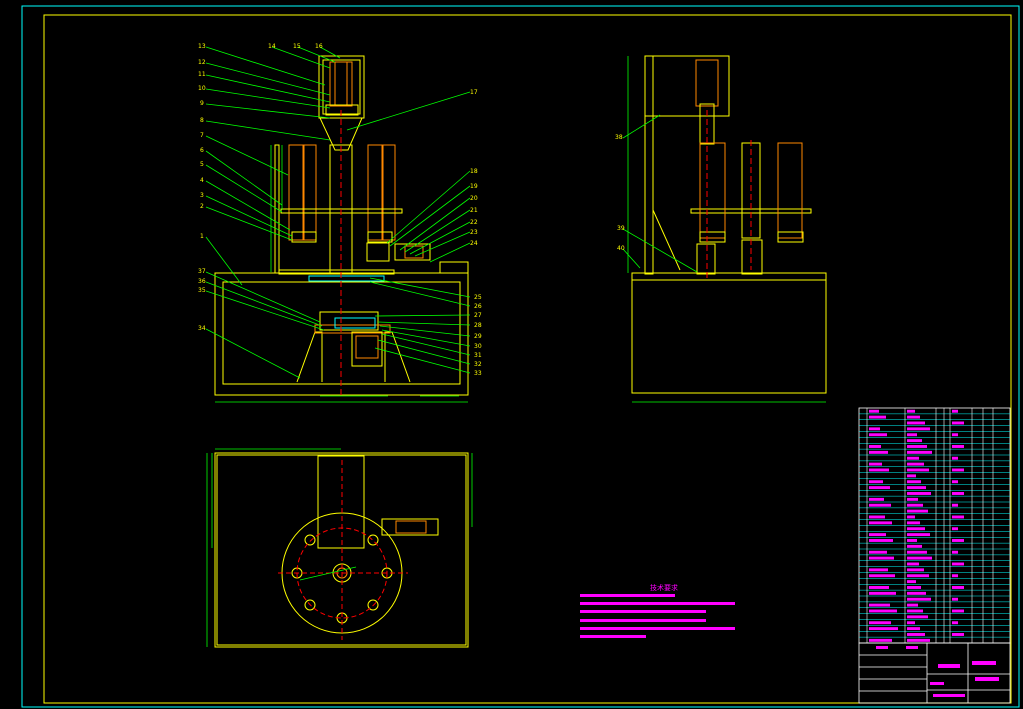 This screenshot has height=709, width=1023. I want to click on balloon-20: 20, so click(474, 198).